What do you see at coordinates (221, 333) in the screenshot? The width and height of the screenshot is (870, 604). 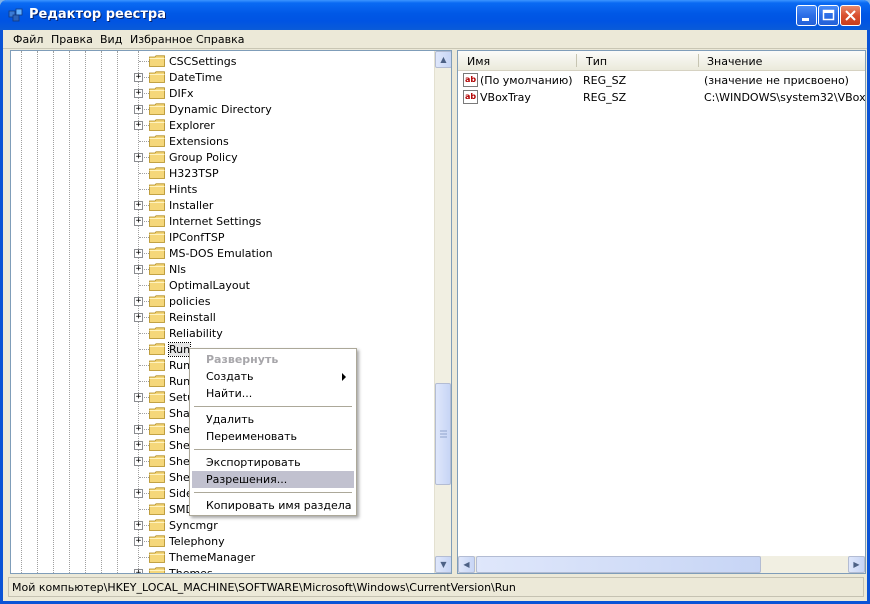 I see `tree-item: Reliability` at bounding box center [221, 333].